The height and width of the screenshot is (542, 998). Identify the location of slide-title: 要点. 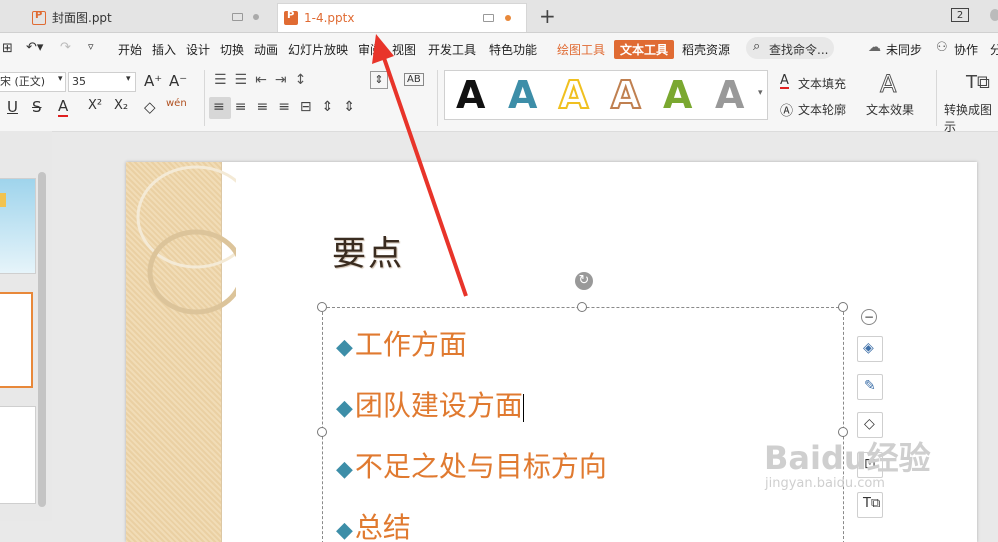
(368, 250).